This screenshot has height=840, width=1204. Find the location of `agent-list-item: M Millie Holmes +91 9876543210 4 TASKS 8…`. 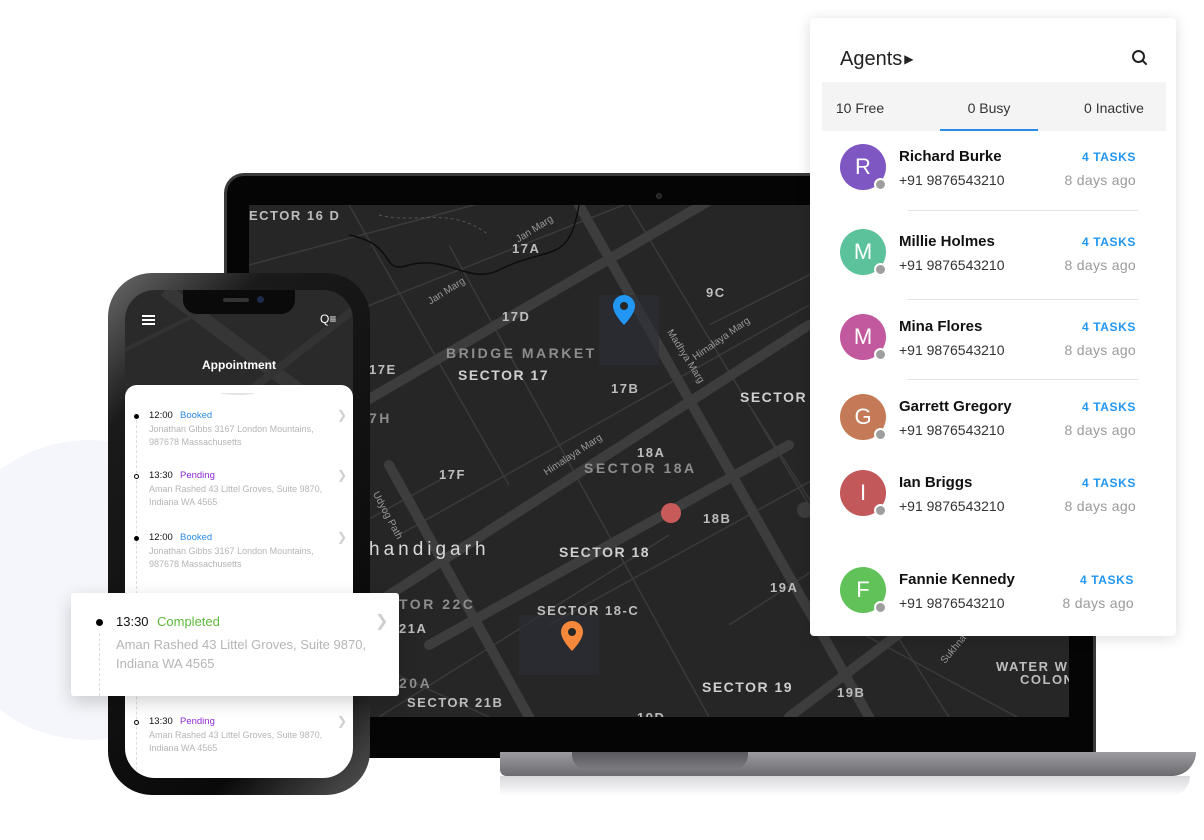

agent-list-item: M Millie Holmes +91 9876543210 4 TASKS 8… is located at coordinates (993, 259).